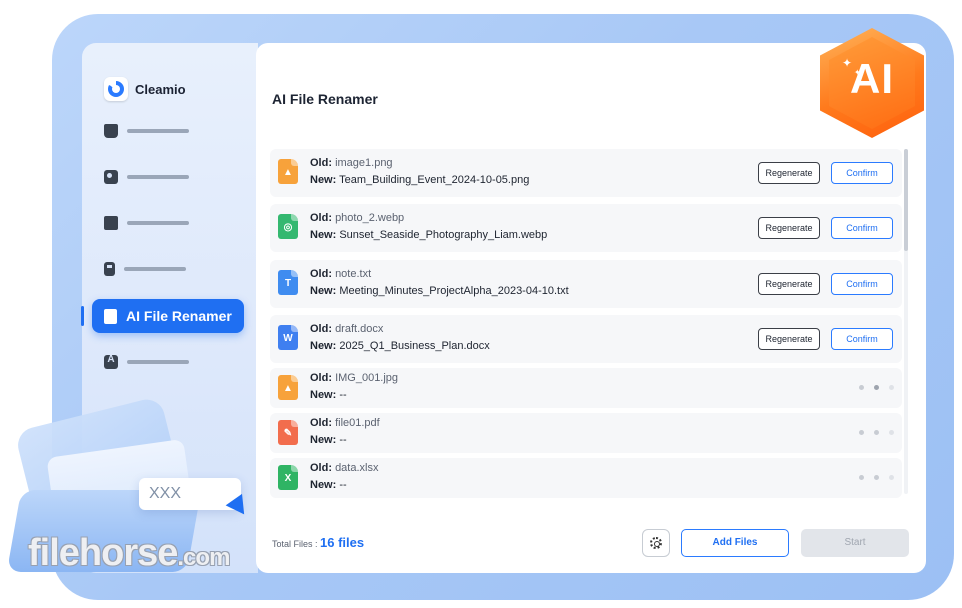  What do you see at coordinates (341, 274) in the screenshot?
I see `old-filename: Old: note.txt` at bounding box center [341, 274].